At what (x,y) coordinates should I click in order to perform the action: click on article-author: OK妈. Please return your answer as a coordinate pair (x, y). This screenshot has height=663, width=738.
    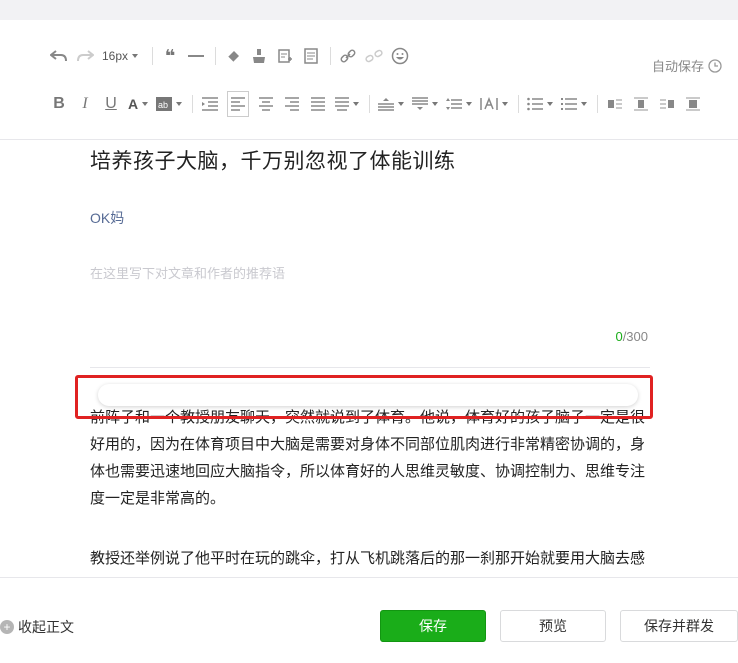
    Looking at the image, I should click on (107, 218).